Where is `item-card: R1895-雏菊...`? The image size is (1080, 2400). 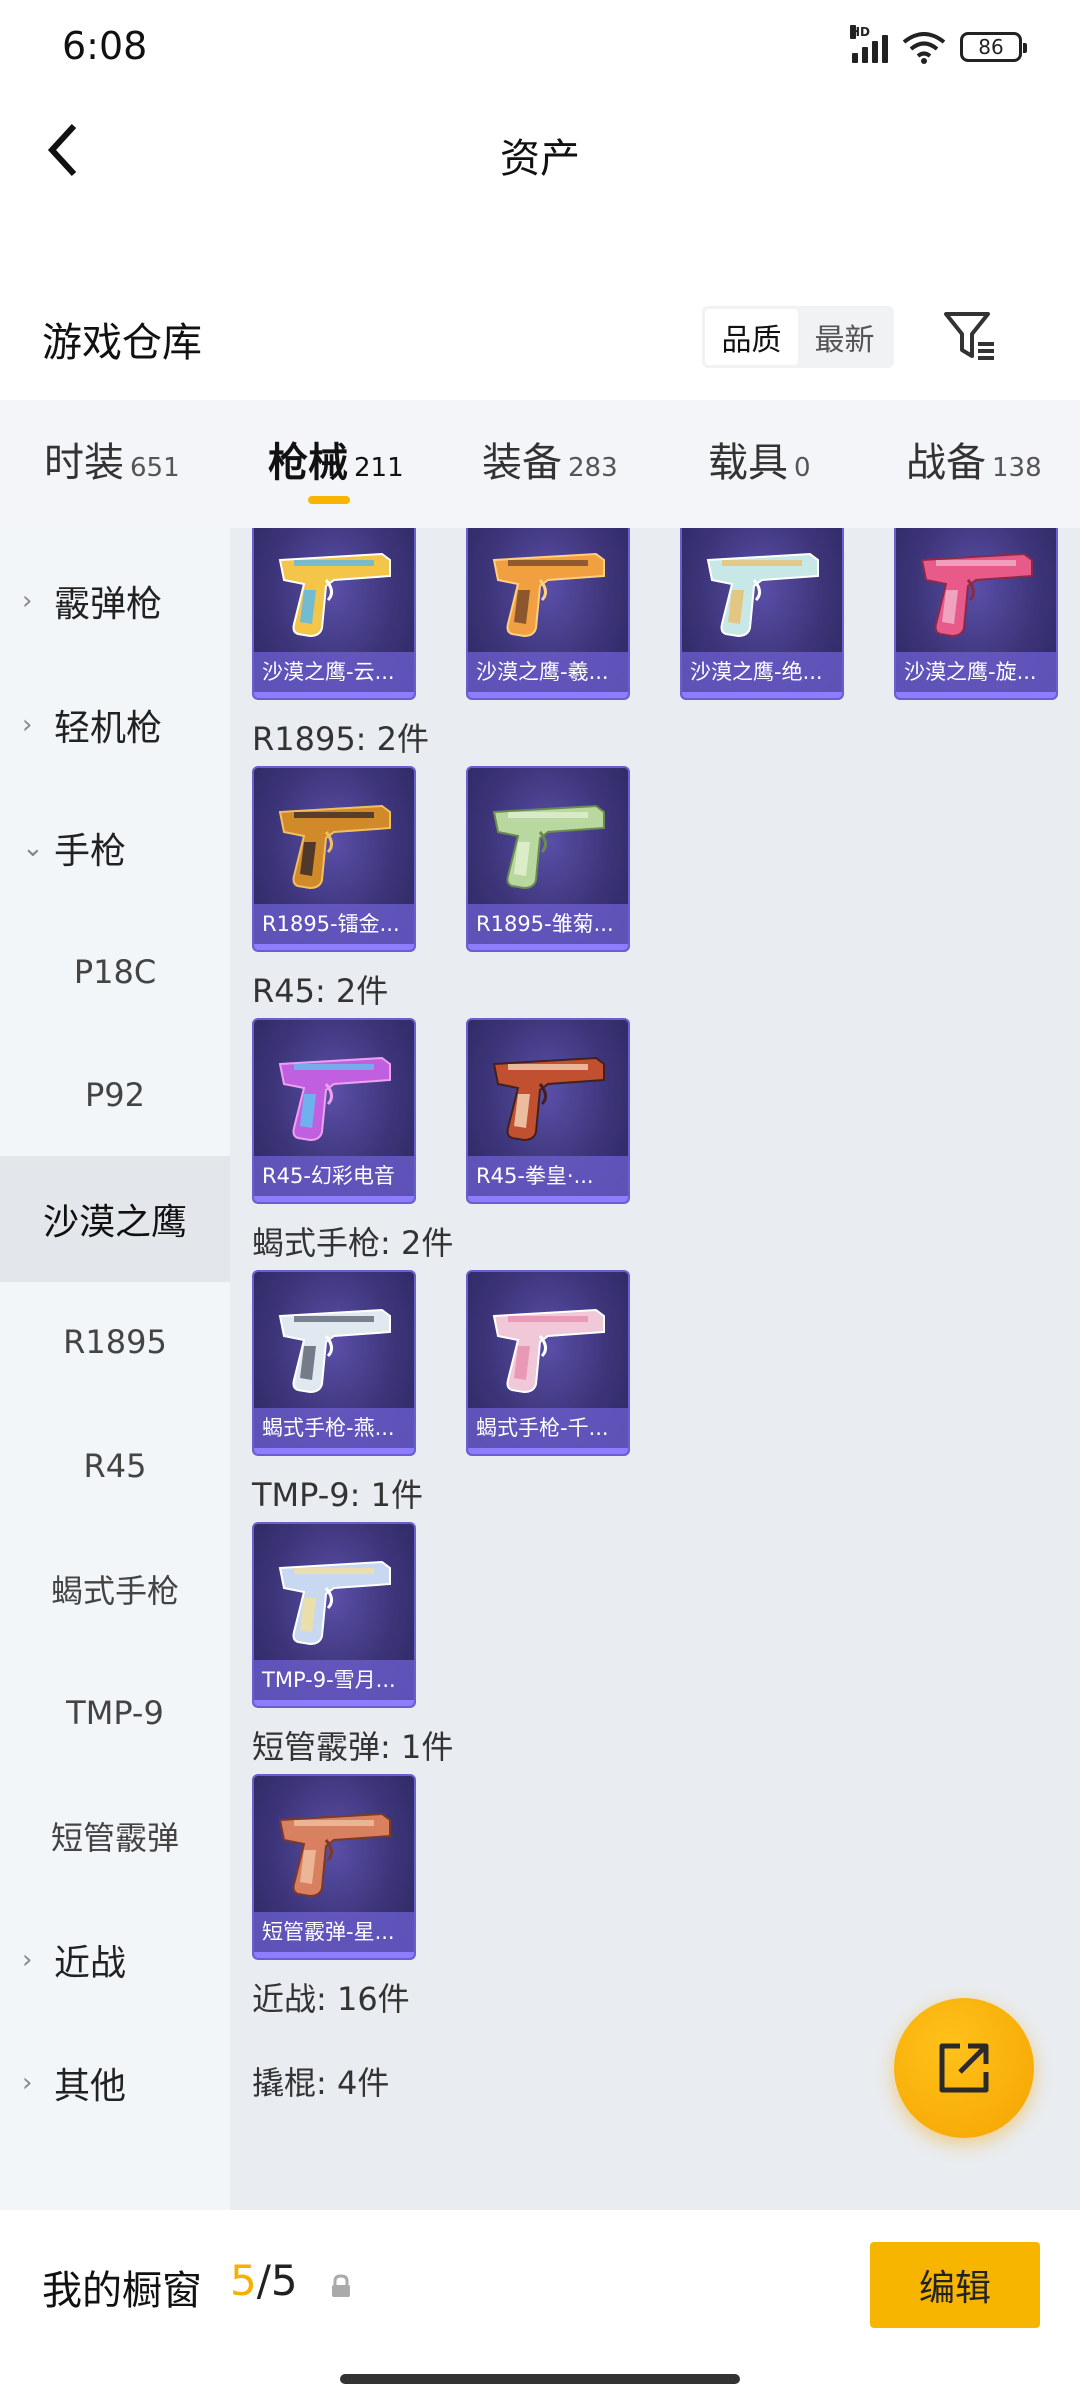 item-card: R1895-雏菊... is located at coordinates (548, 859).